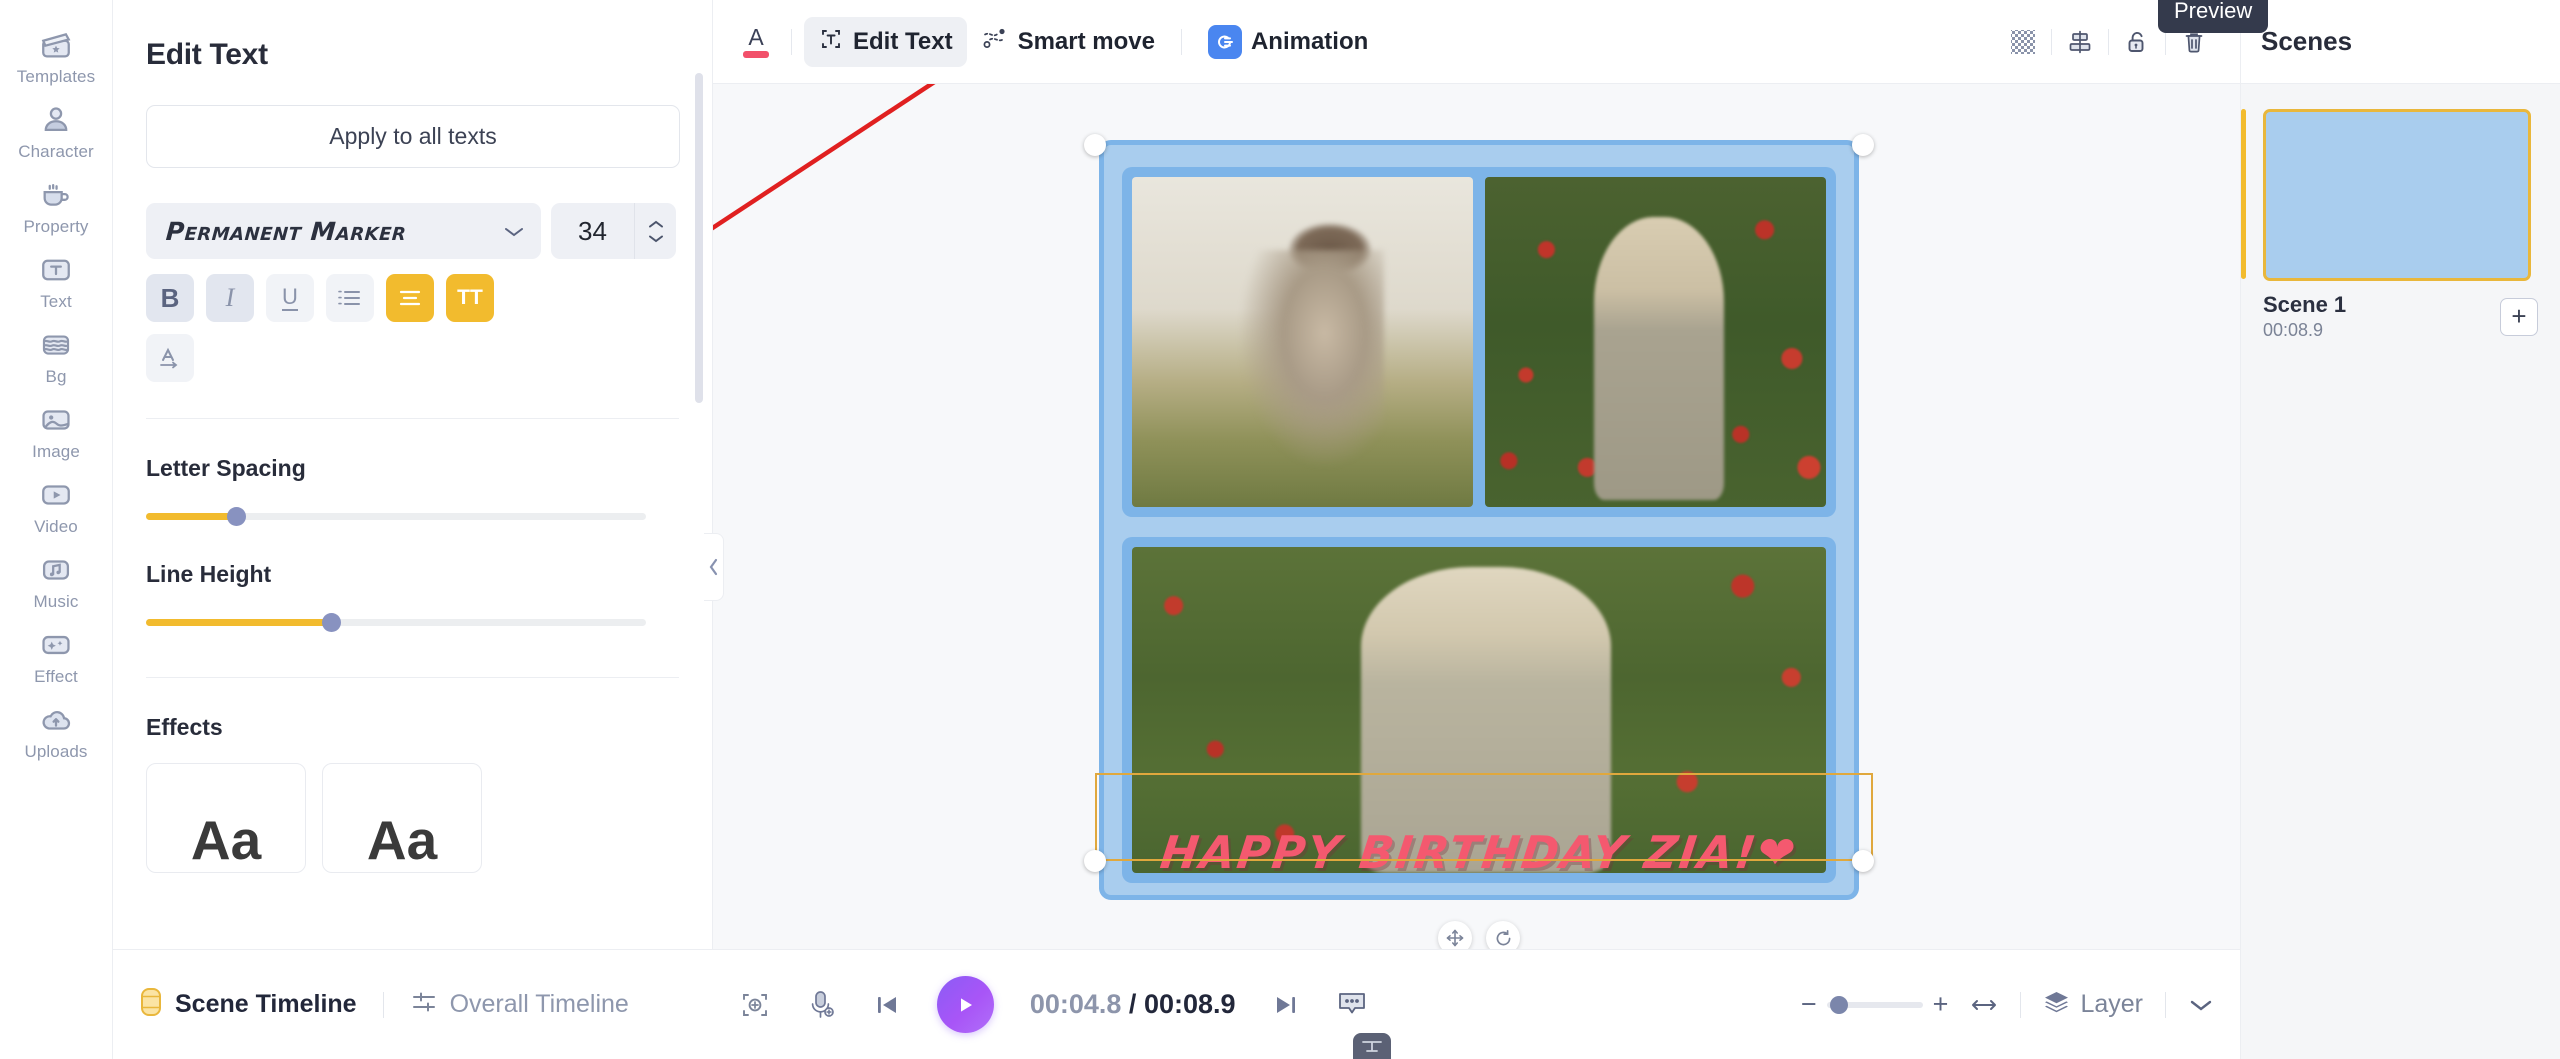 The image size is (2560, 1059). I want to click on sidebar-item-property: Property, so click(56, 205).